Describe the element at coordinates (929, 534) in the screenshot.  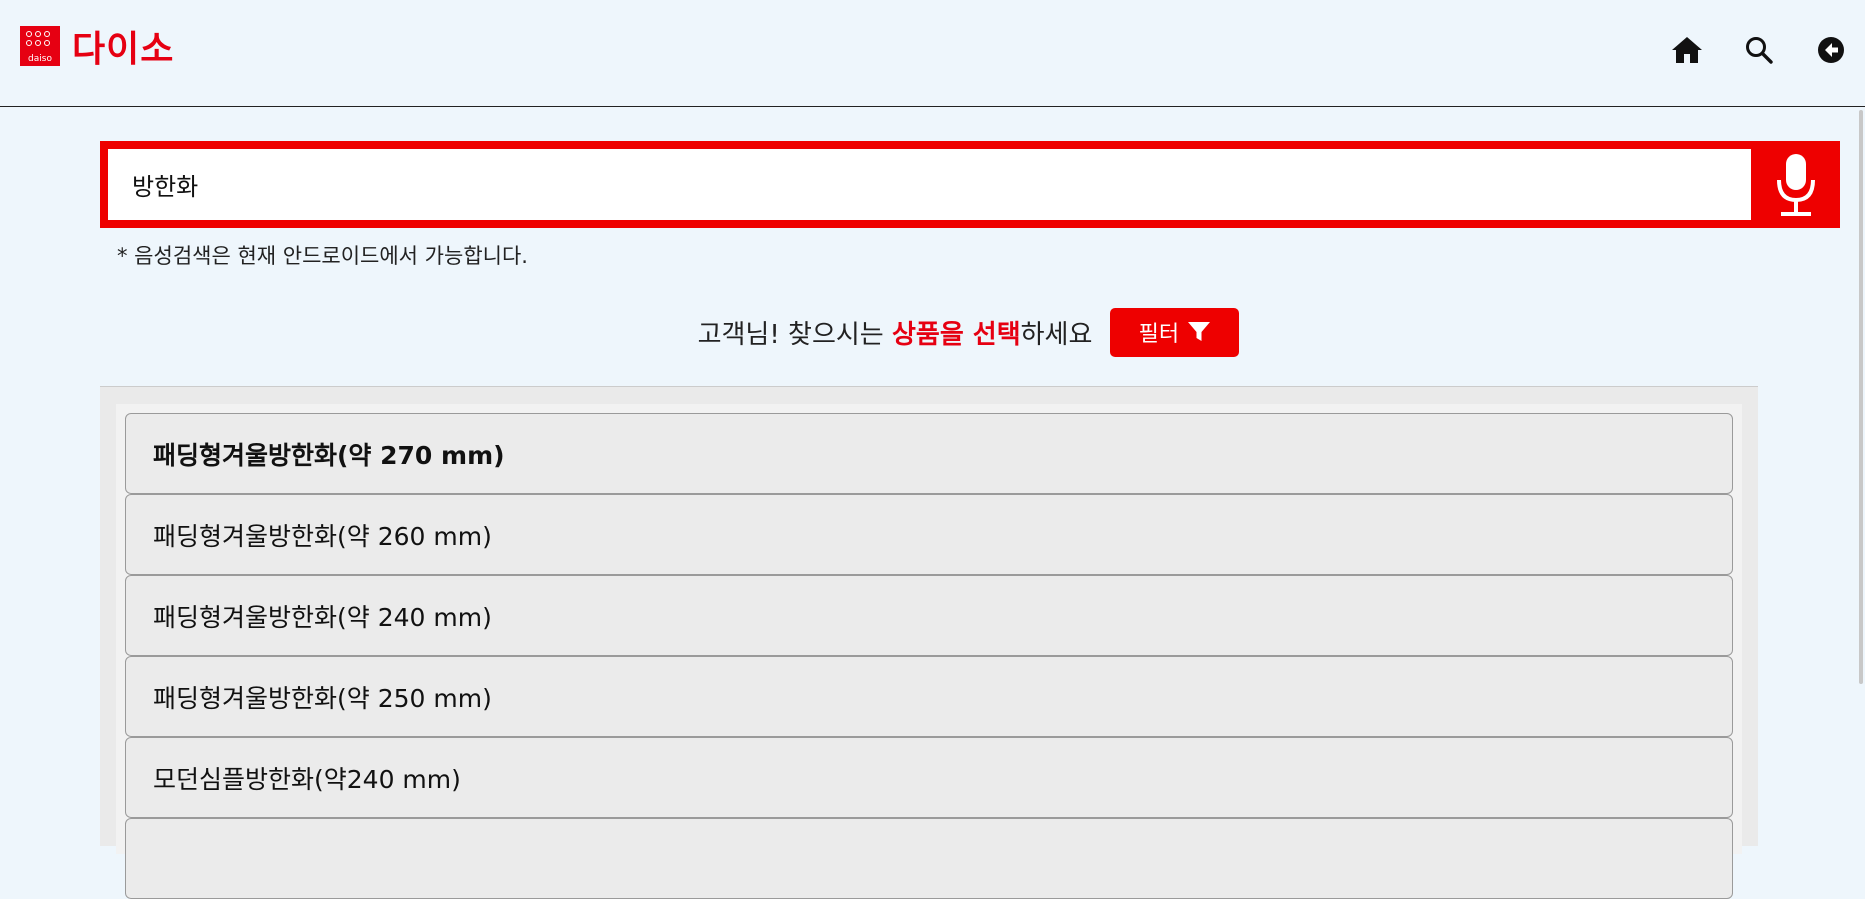
I see `result-item: 패딩형겨울방한화(약 260 mm)` at that location.